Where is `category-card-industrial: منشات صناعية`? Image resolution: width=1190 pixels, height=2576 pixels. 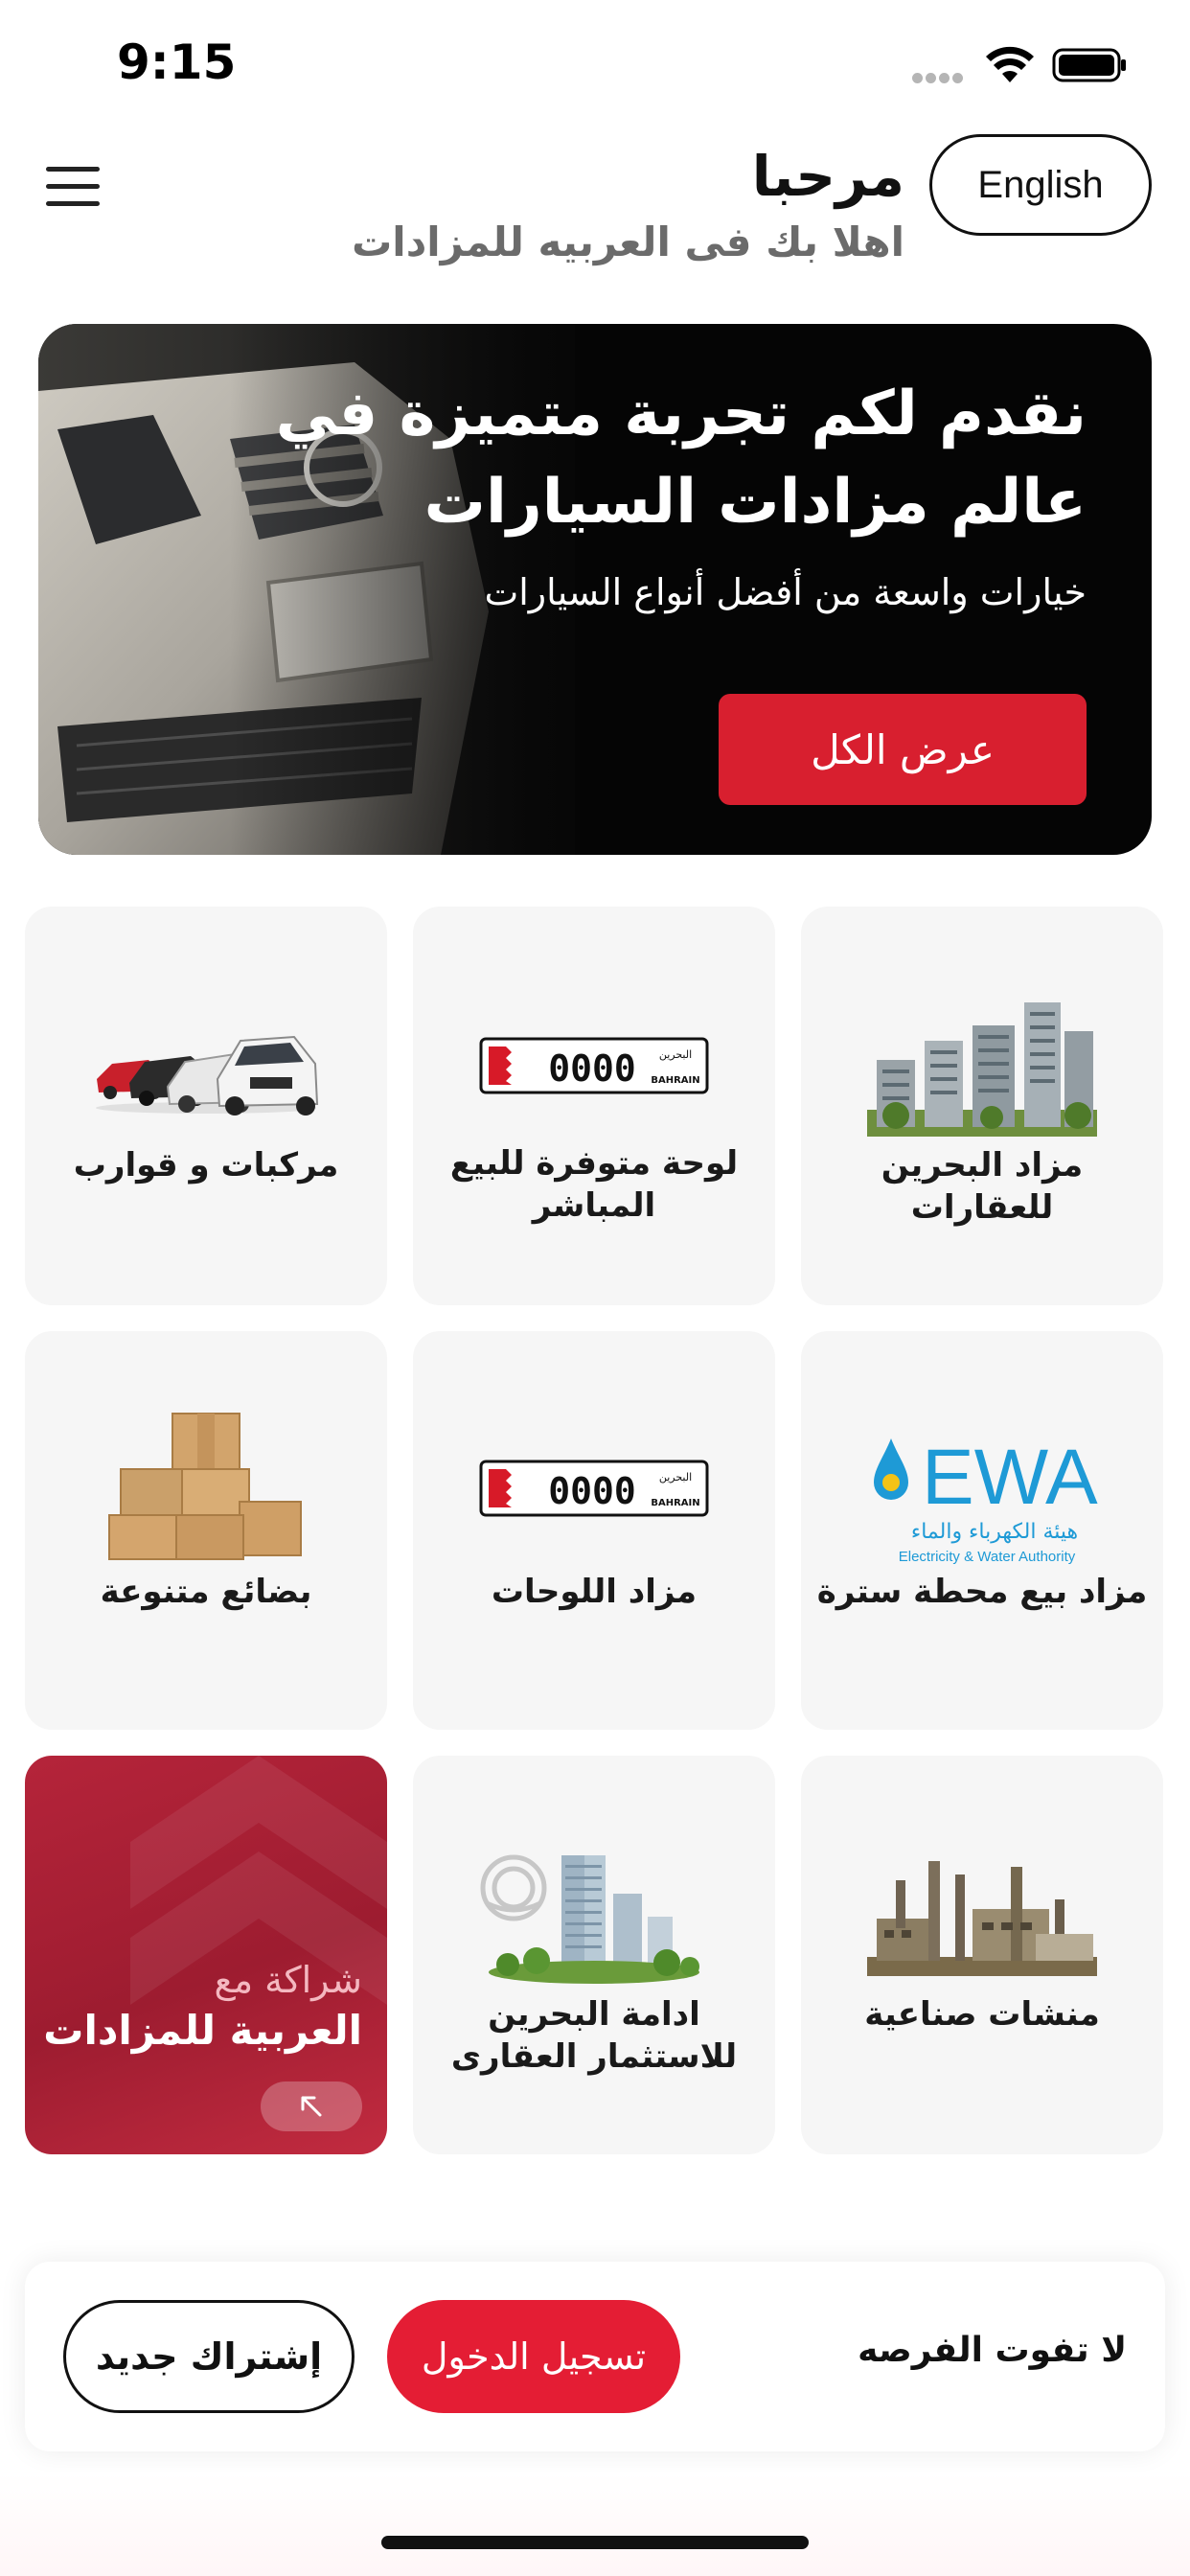
category-card-industrial: منشات صناعية is located at coordinates (982, 1955).